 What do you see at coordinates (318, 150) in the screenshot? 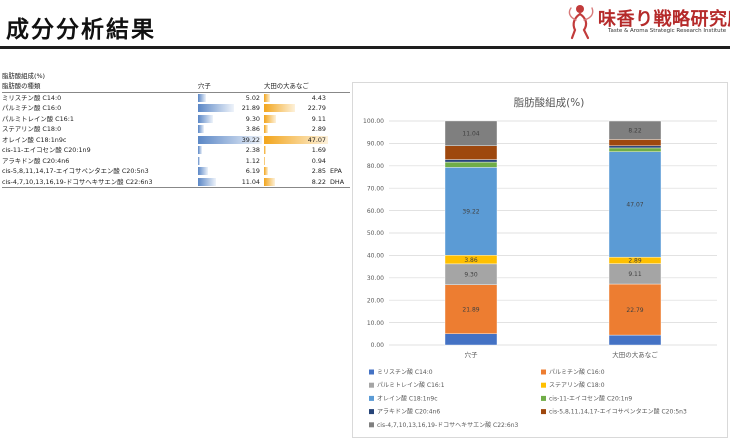
I see `value-b: 1.69` at bounding box center [318, 150].